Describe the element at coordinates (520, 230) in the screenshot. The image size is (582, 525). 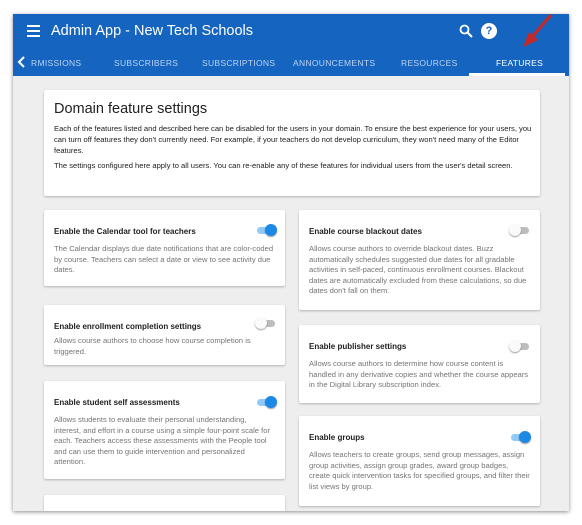
I see `blackout-toggle` at that location.